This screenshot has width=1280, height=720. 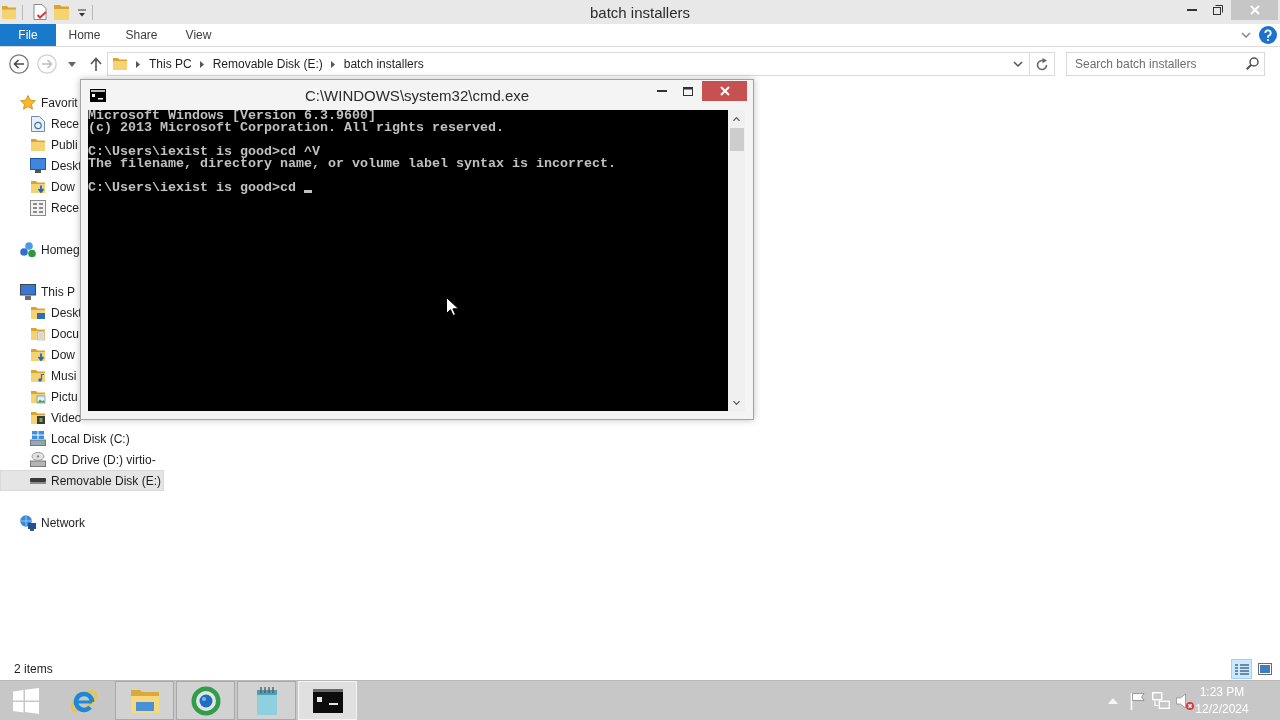 I want to click on documents-folder-icon, so click(x=38, y=333).